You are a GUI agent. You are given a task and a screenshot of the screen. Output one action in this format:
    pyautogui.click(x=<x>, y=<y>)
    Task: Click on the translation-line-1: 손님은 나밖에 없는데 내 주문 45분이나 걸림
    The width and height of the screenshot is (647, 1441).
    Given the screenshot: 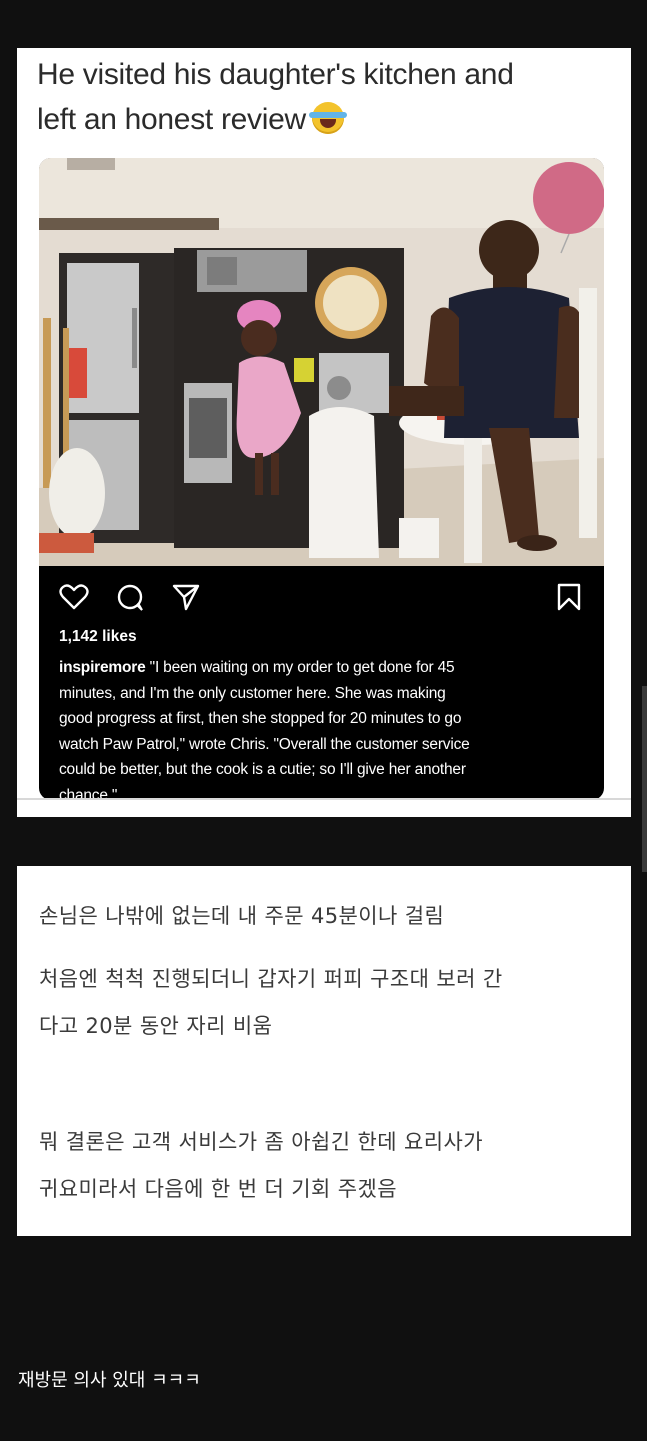 What is the action you would take?
    pyautogui.click(x=242, y=916)
    